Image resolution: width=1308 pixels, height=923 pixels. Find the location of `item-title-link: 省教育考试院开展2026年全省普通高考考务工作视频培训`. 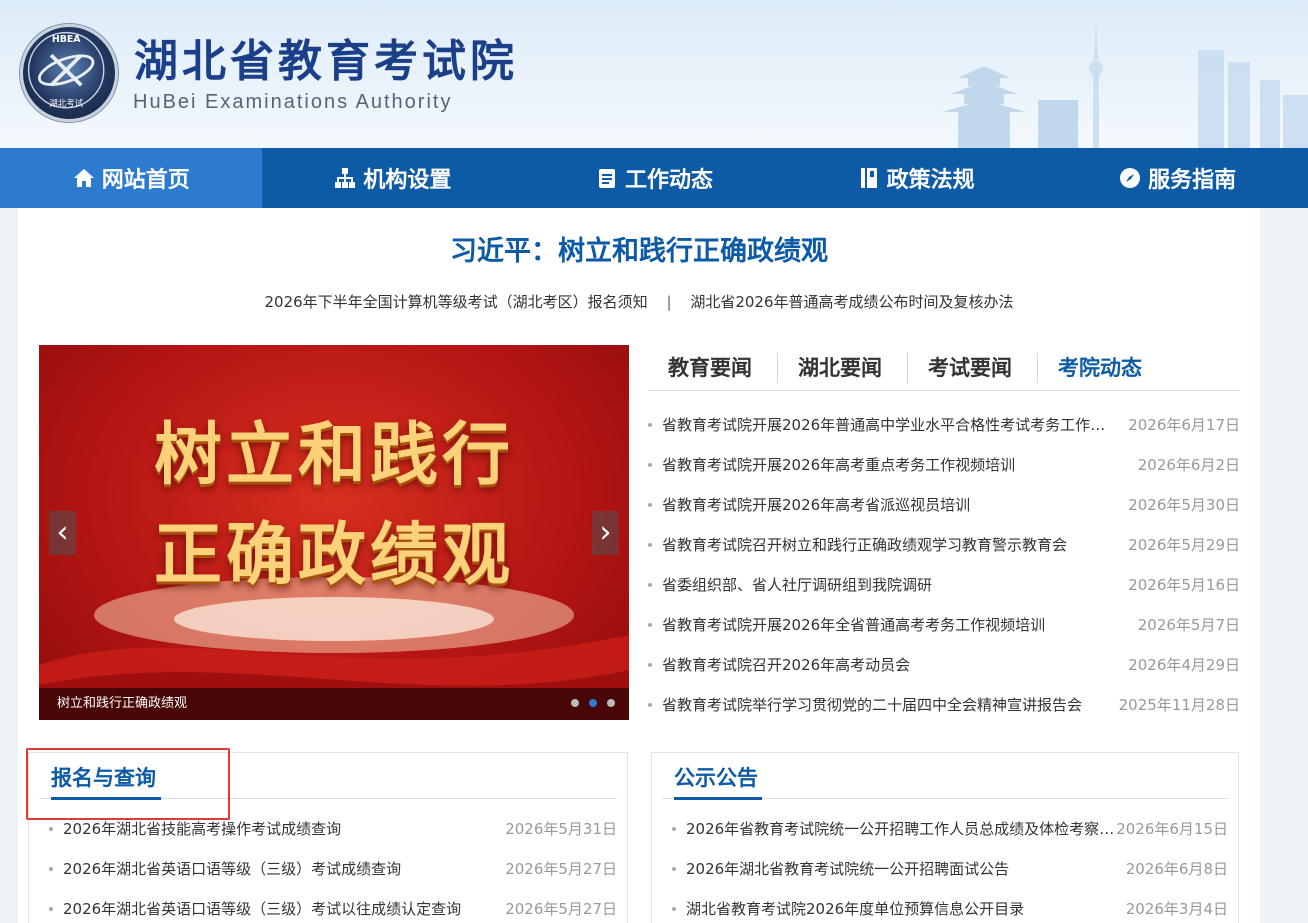

item-title-link: 省教育考试院开展2026年全省普通高考考务工作视频培训 is located at coordinates (853, 625).